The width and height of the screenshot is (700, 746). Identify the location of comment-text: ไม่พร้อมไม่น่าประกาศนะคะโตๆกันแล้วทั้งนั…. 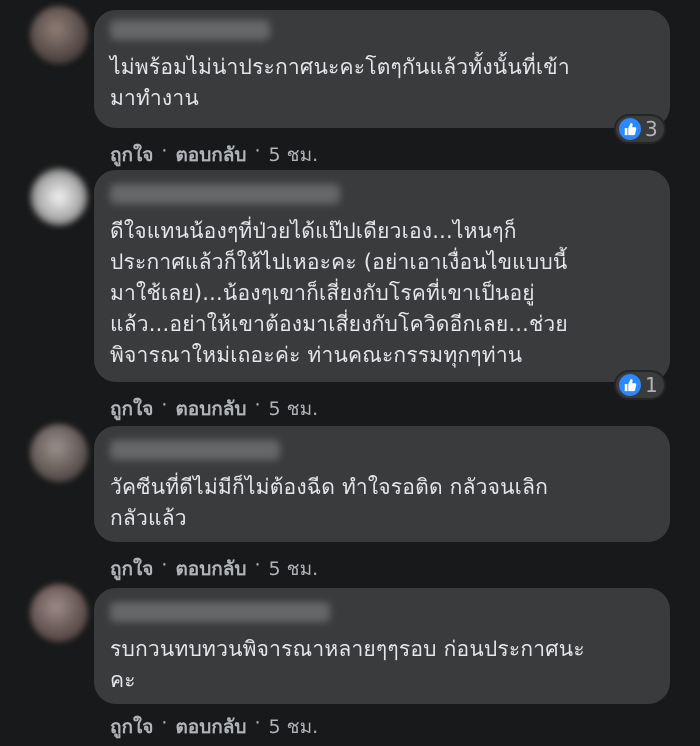
(340, 82).